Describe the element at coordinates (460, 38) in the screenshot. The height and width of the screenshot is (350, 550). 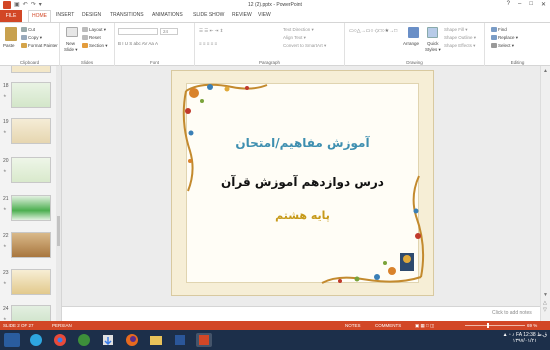
I see `shape-outline-button: Shape Outline ▾` at that location.